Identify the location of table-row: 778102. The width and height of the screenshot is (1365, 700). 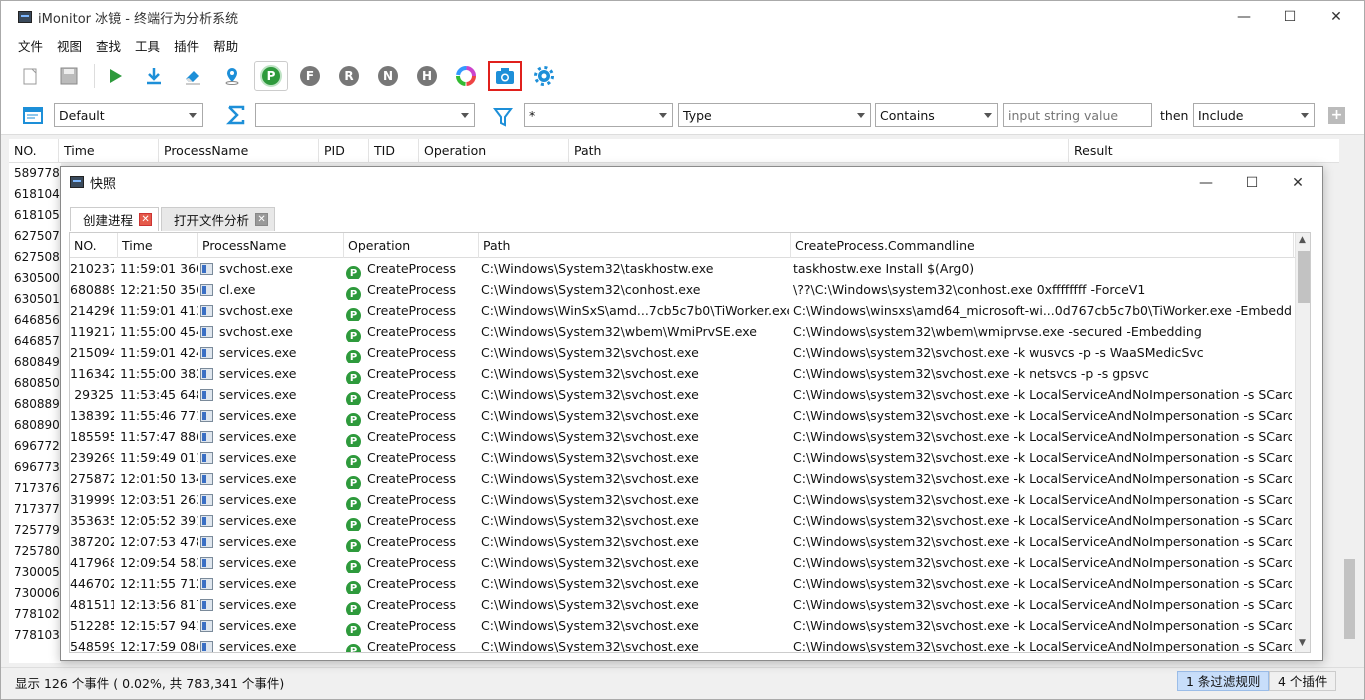
(35, 614).